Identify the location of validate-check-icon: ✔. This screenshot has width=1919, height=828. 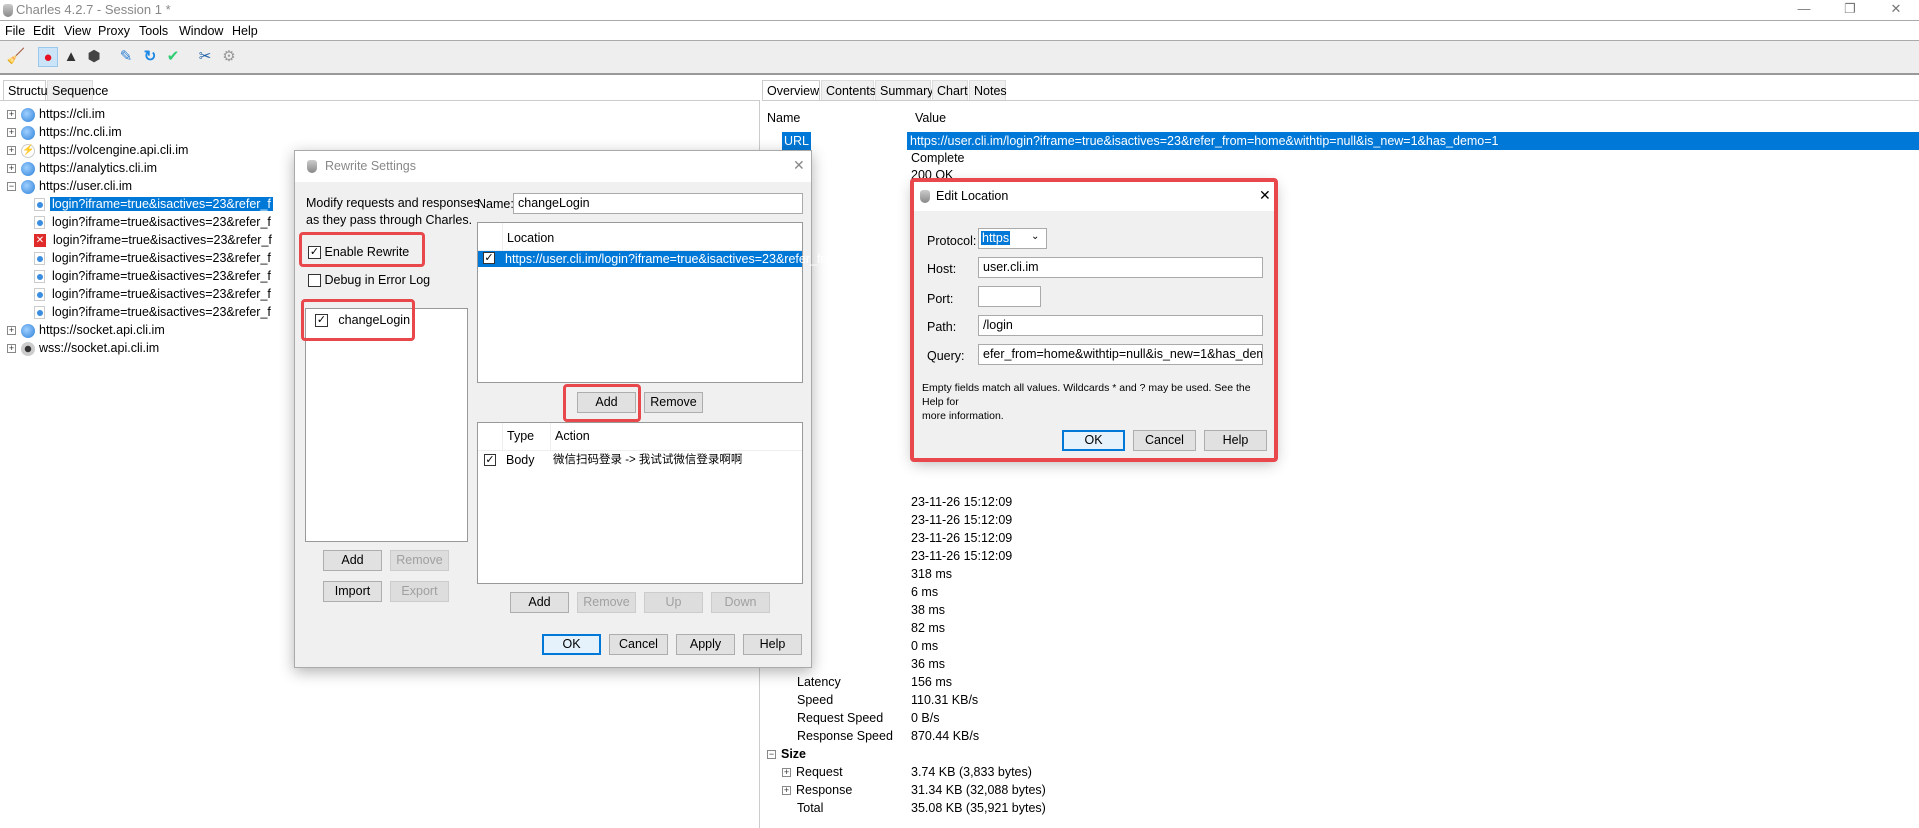
(173, 57).